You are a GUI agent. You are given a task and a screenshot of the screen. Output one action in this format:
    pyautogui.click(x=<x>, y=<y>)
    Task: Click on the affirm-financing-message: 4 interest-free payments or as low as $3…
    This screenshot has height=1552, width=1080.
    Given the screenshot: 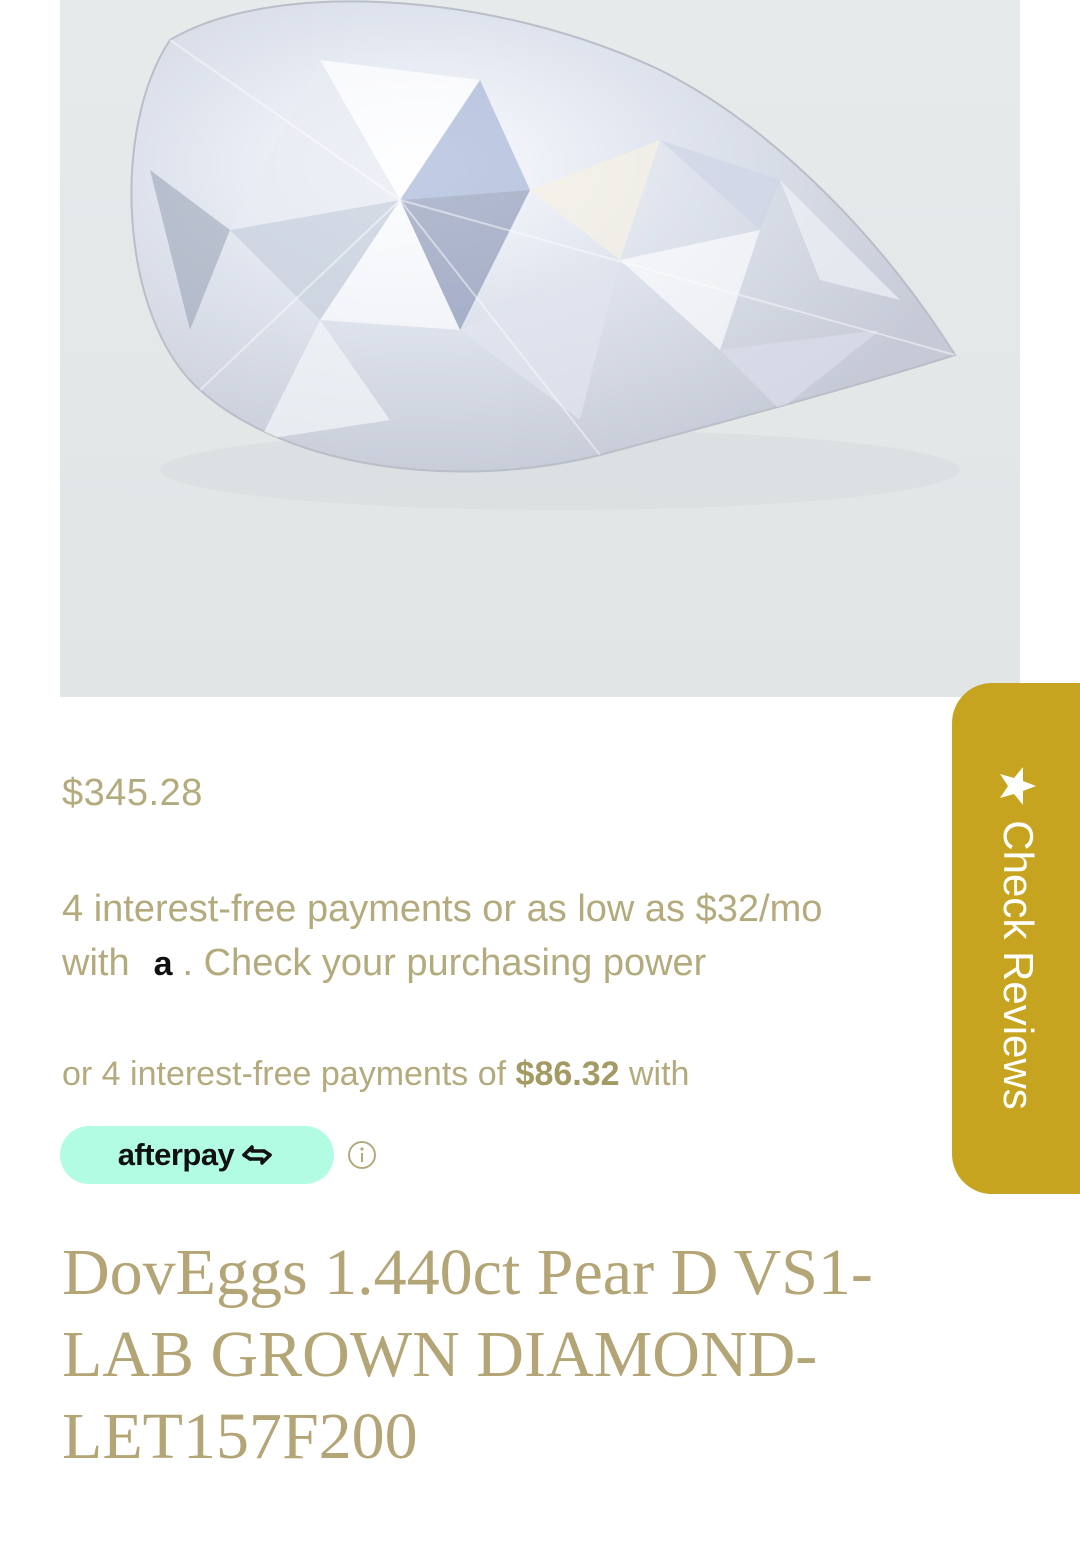 What is the action you would take?
    pyautogui.click(x=509, y=936)
    